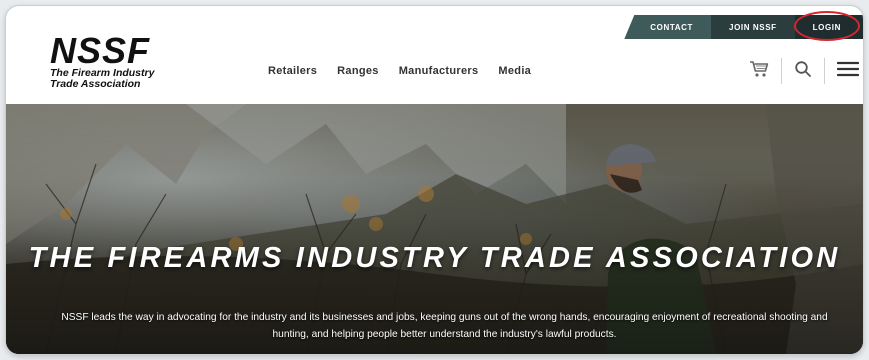 The height and width of the screenshot is (360, 869). I want to click on nav-item-ranges: Ranges, so click(358, 71).